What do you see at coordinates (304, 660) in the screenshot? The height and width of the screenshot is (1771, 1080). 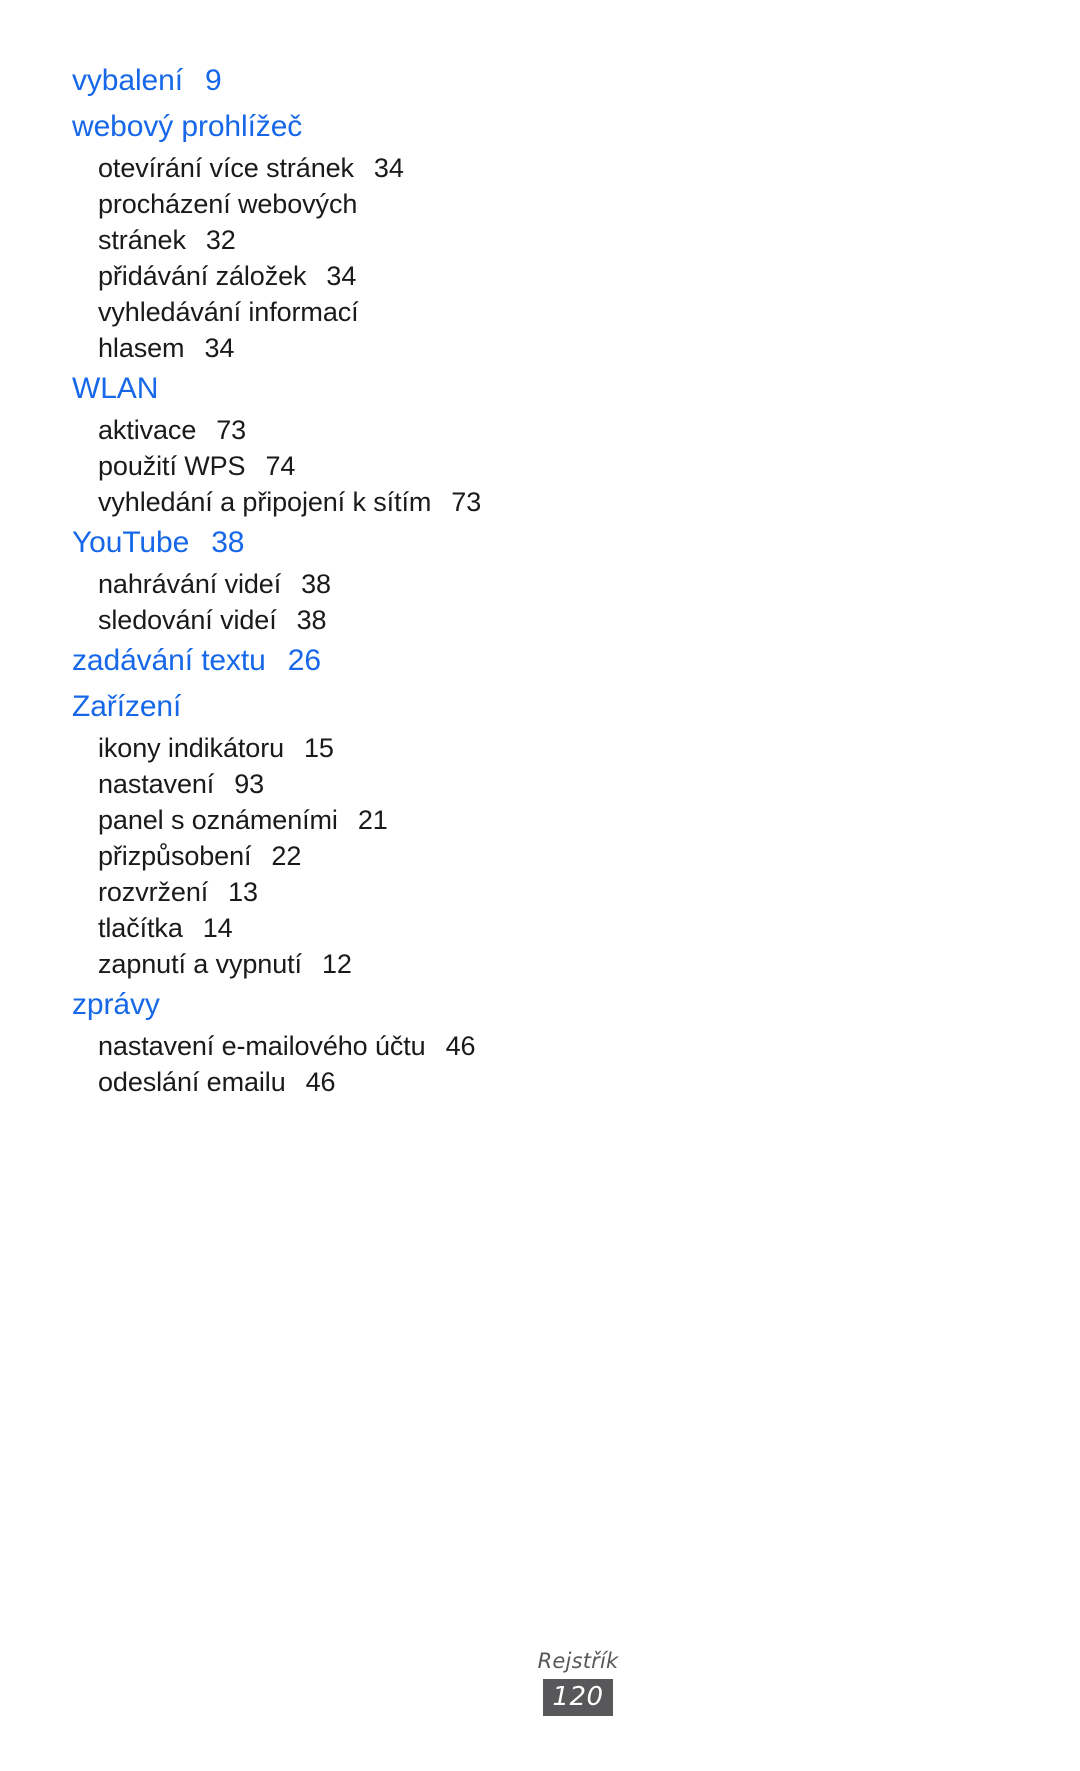 I see `index-heading-page-number: 26` at bounding box center [304, 660].